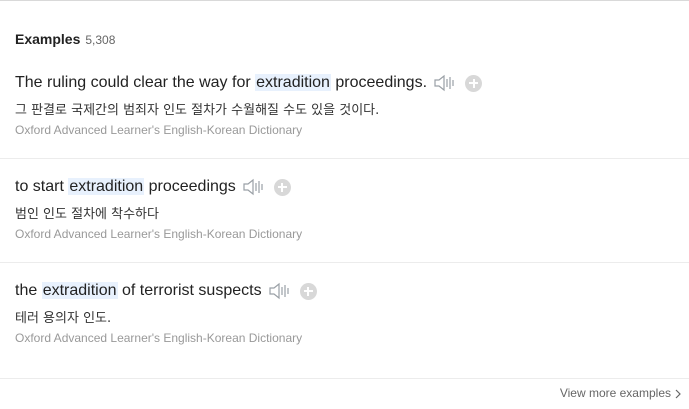  I want to click on example-translation: 테러 용의자 인도., so click(63, 318).